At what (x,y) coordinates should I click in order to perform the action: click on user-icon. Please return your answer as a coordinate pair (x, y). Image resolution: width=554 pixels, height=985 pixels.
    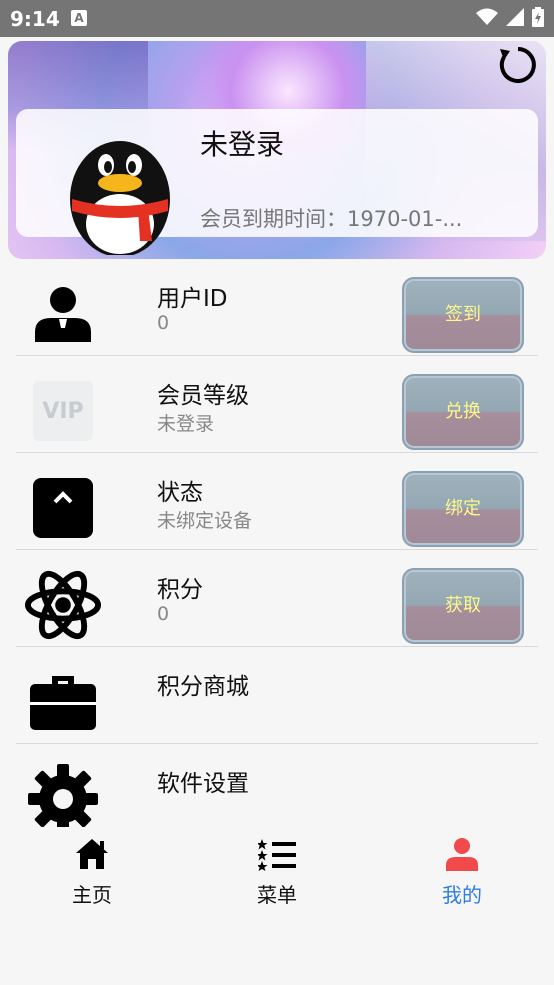
    Looking at the image, I should click on (63, 314).